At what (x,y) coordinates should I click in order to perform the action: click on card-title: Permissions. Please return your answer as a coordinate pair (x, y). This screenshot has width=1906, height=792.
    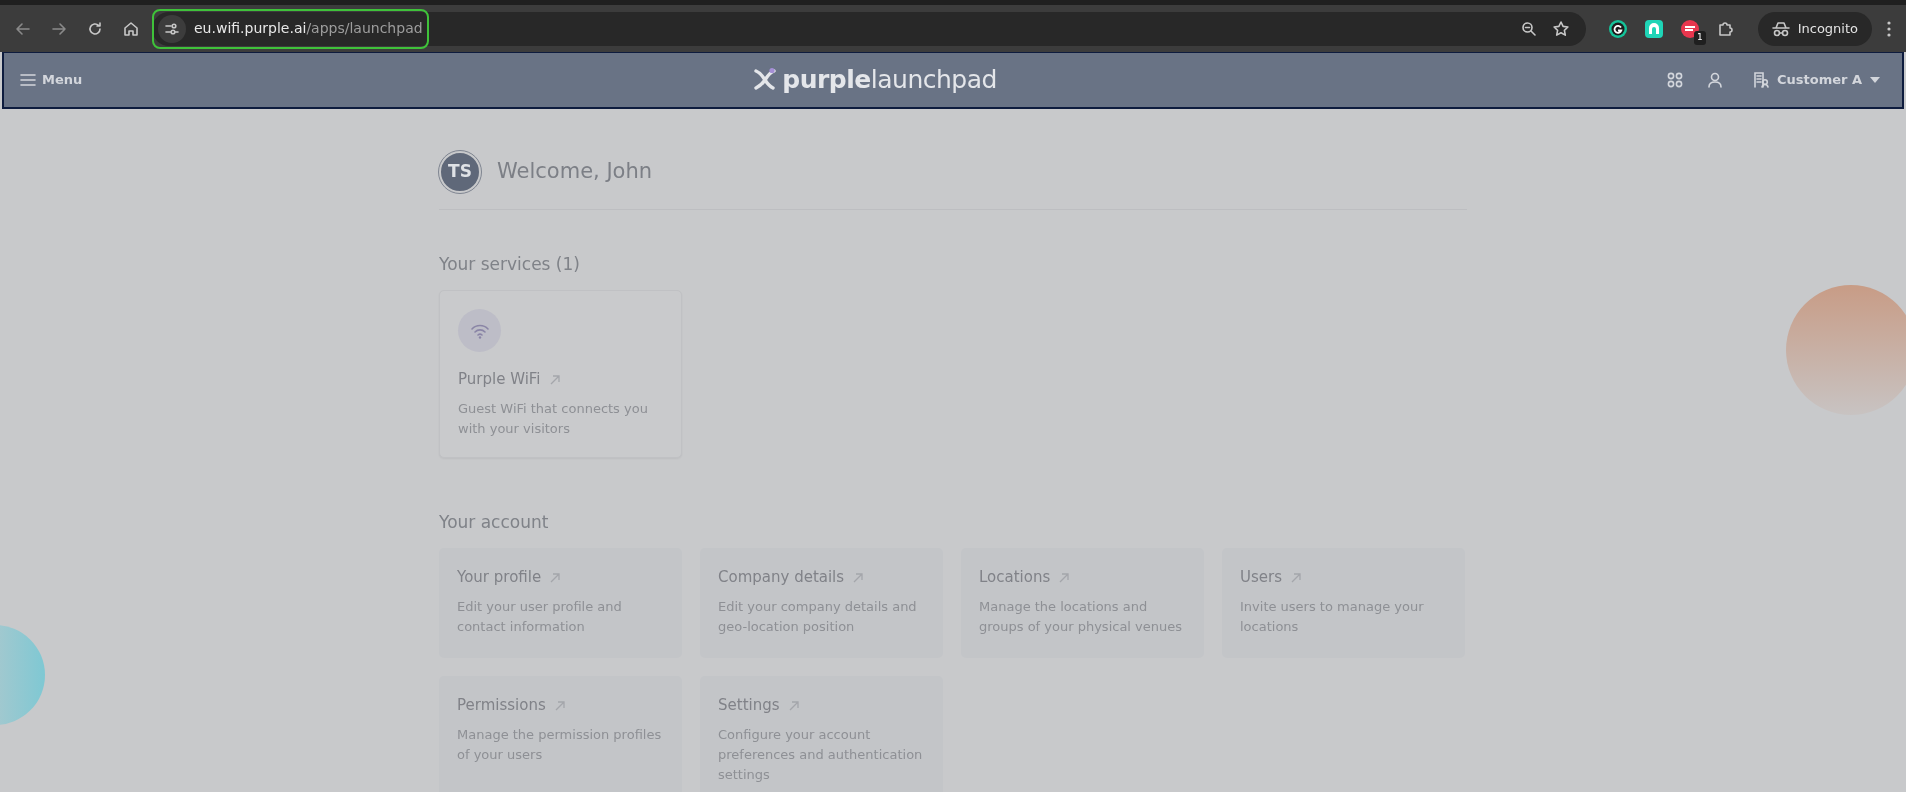
    Looking at the image, I should click on (501, 706).